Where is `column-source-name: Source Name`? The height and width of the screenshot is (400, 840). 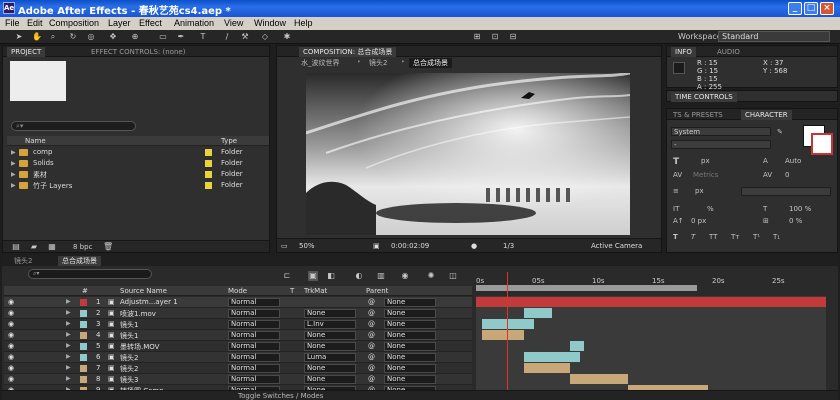
column-source-name: Source Name is located at coordinates (143, 291).